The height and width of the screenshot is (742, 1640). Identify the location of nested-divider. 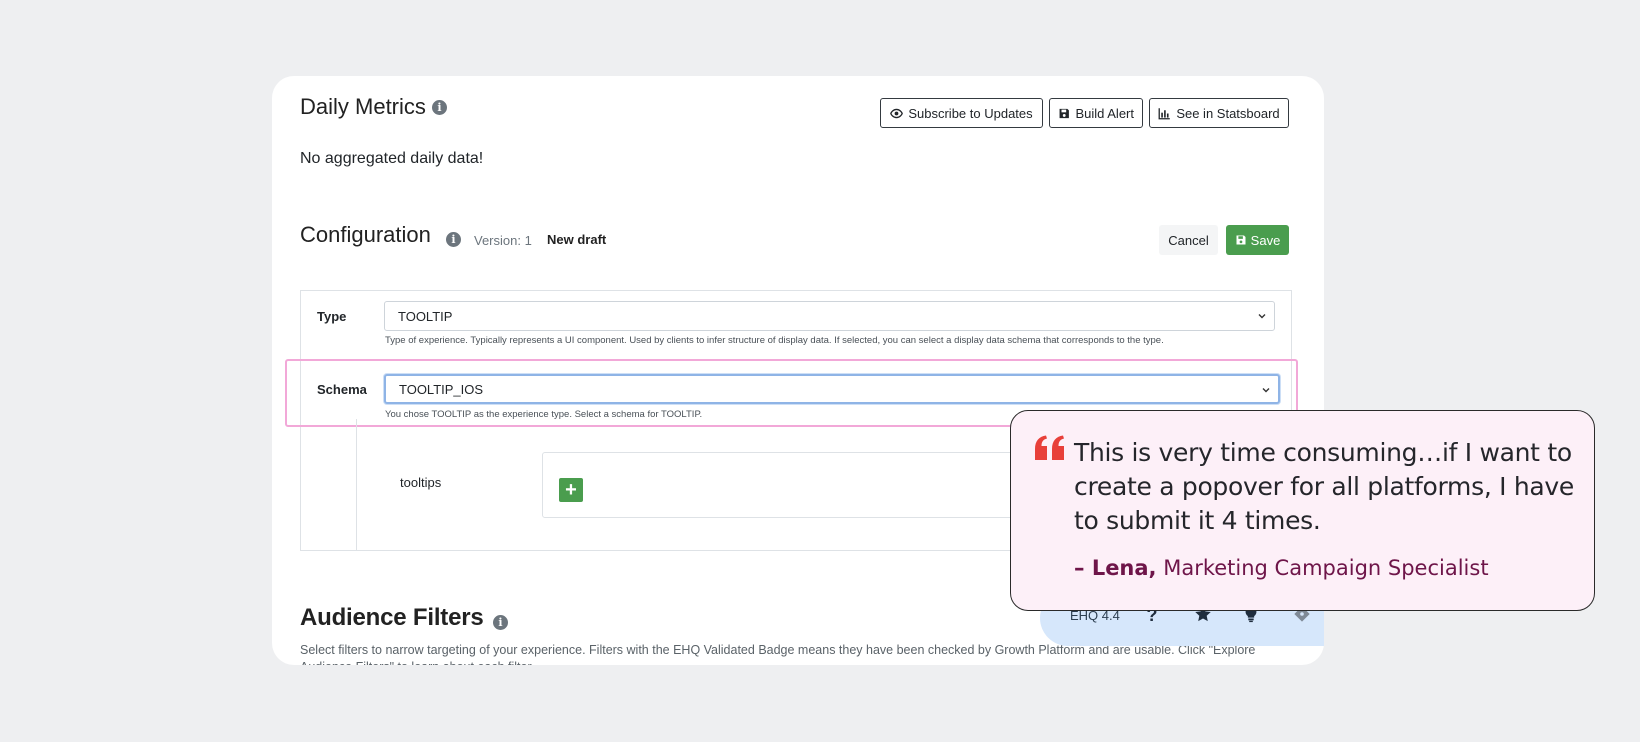
(356, 484).